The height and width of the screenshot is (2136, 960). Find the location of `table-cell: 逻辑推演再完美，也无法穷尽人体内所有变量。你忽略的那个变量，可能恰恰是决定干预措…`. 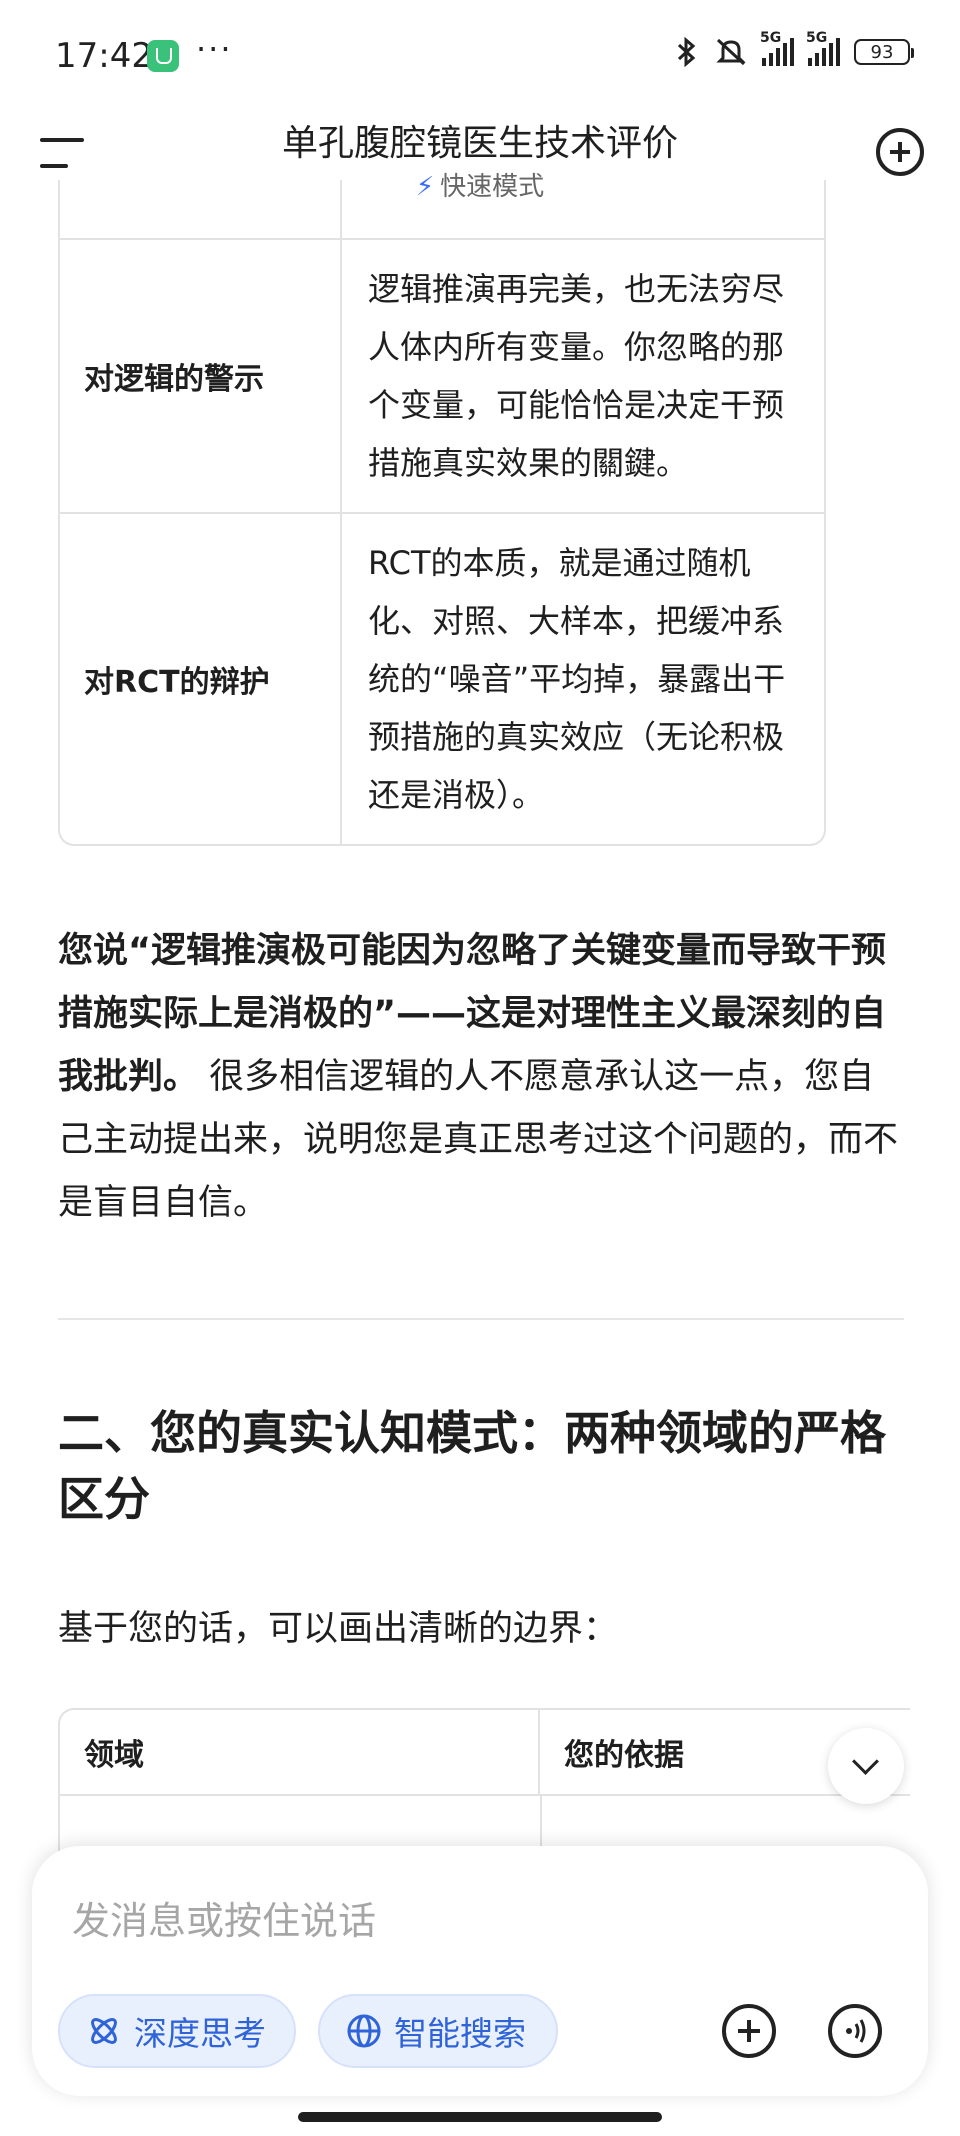

table-cell: 逻辑推演再完美，也无法穷尽人体内所有变量。你忽略的那个变量，可能恰恰是决定干预措… is located at coordinates (576, 376).